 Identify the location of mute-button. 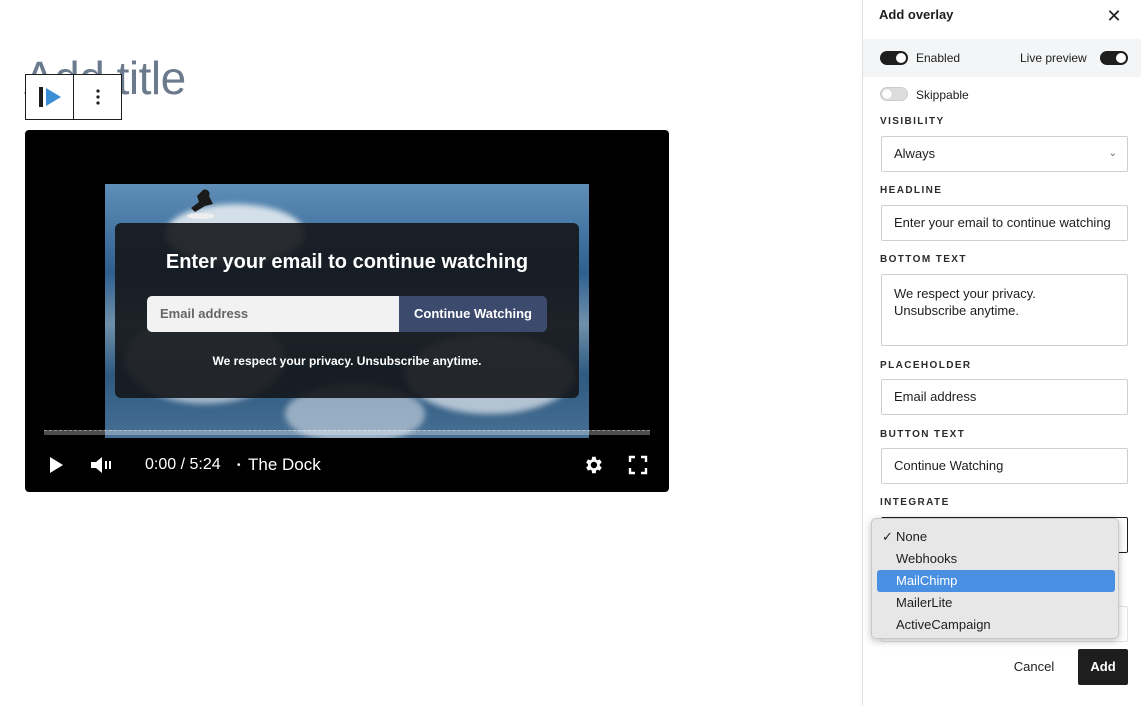
(102, 465).